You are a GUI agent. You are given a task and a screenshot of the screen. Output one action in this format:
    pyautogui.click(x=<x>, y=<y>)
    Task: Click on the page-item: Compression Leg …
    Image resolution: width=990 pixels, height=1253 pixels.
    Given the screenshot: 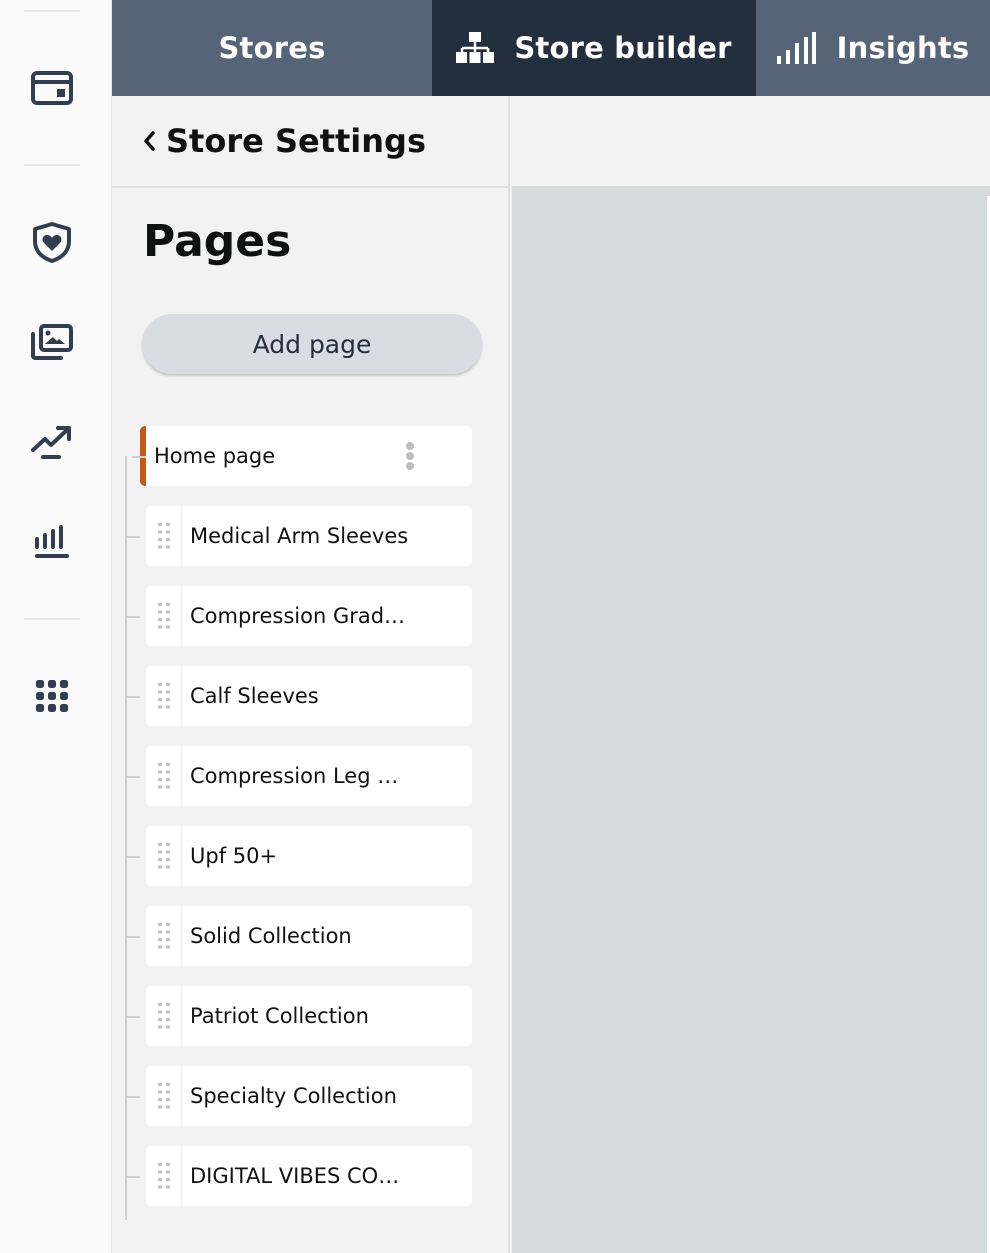 What is the action you would take?
    pyautogui.click(x=299, y=776)
    